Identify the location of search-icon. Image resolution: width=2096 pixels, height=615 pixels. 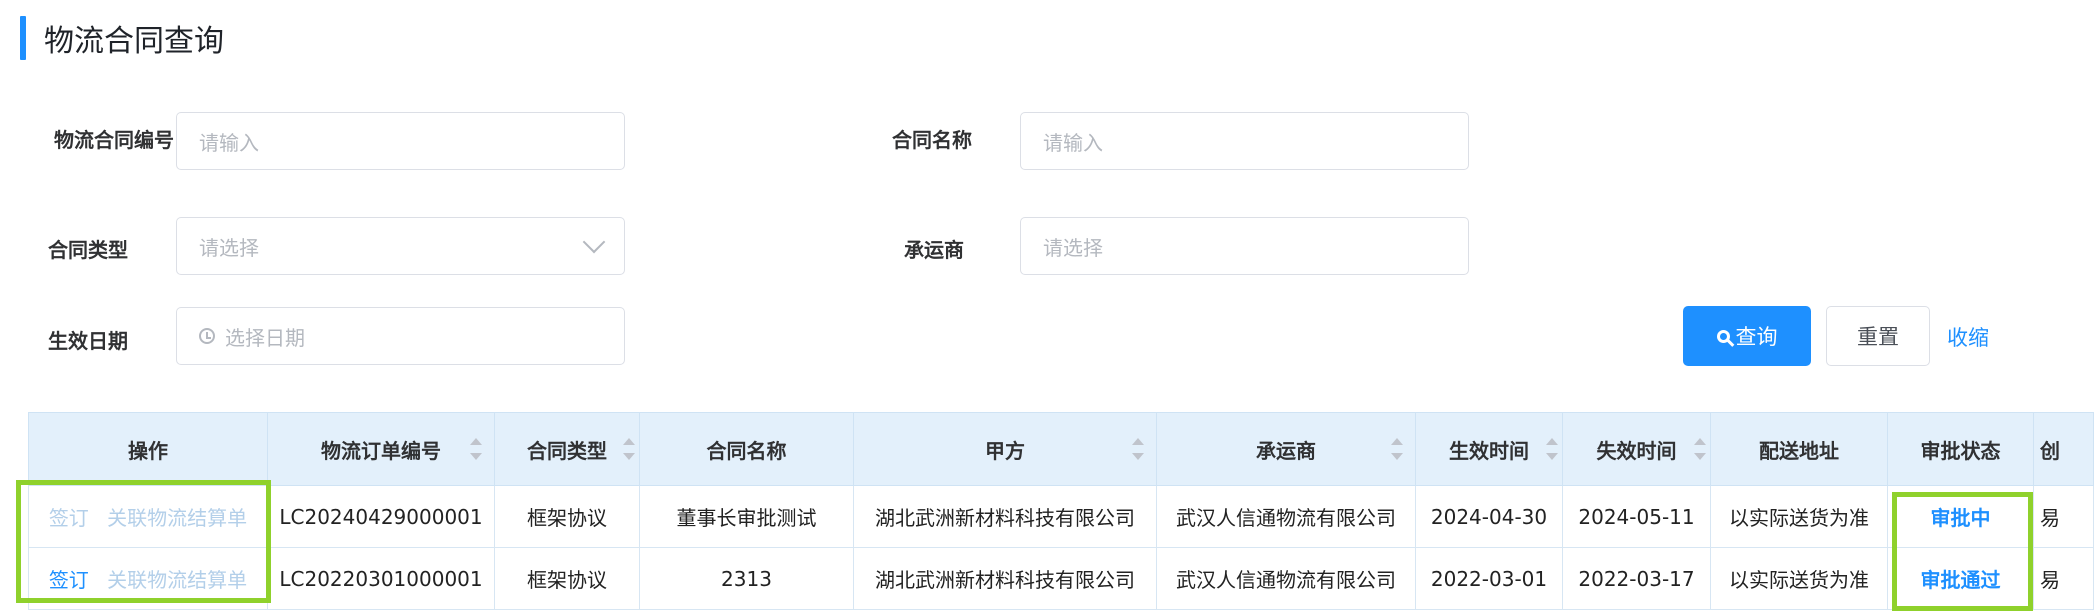
(1723, 336).